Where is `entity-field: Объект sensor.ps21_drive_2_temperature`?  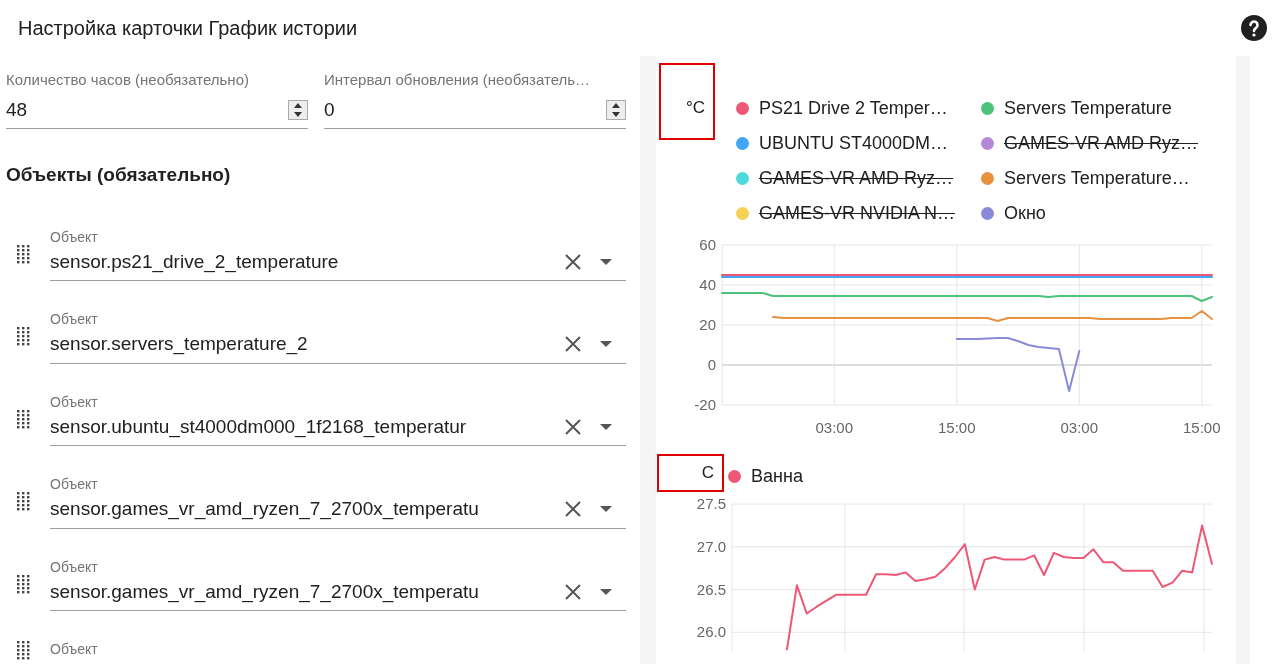 entity-field: Объект sensor.ps21_drive_2_temperature is located at coordinates (338, 253).